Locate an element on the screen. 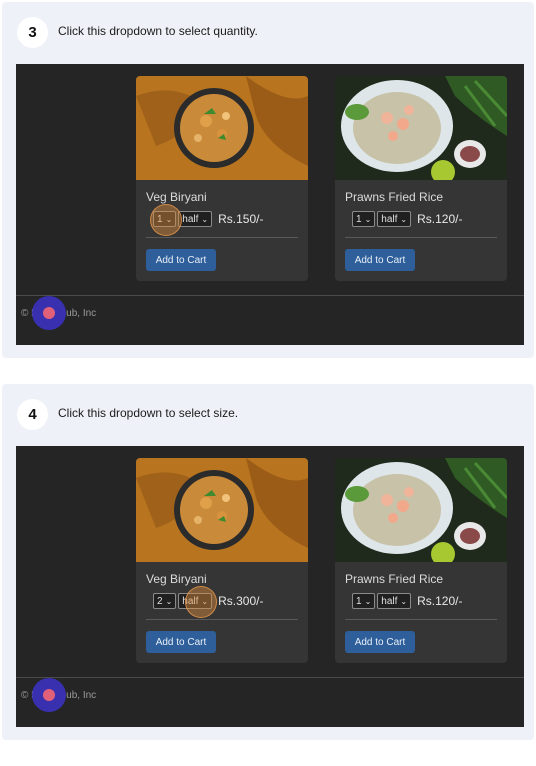 Image resolution: width=536 pixels, height=766 pixels. step-number: 4 is located at coordinates (32, 414).